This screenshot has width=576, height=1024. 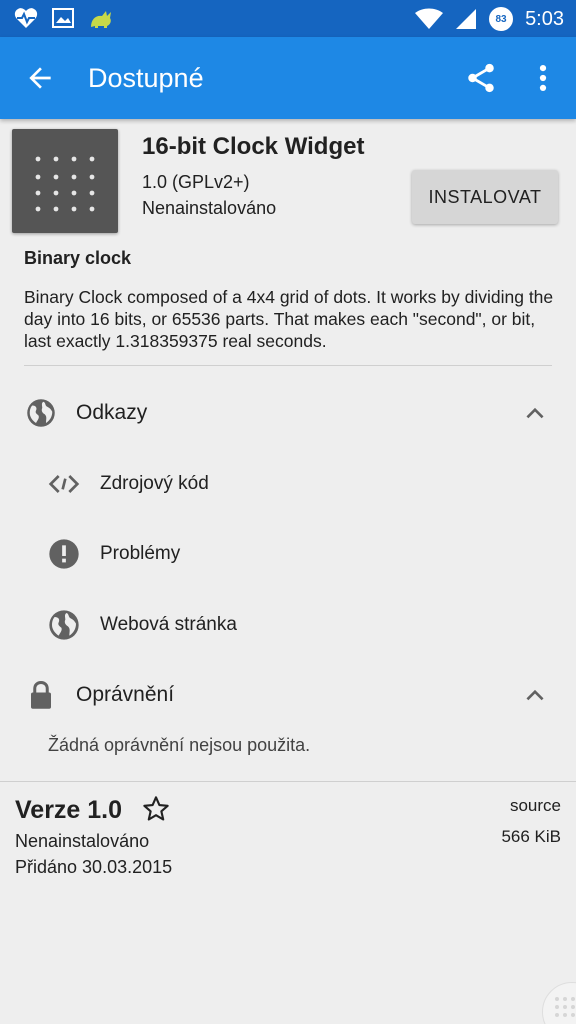 What do you see at coordinates (82, 841) in the screenshot?
I see `version-status: Nenainstalováno` at bounding box center [82, 841].